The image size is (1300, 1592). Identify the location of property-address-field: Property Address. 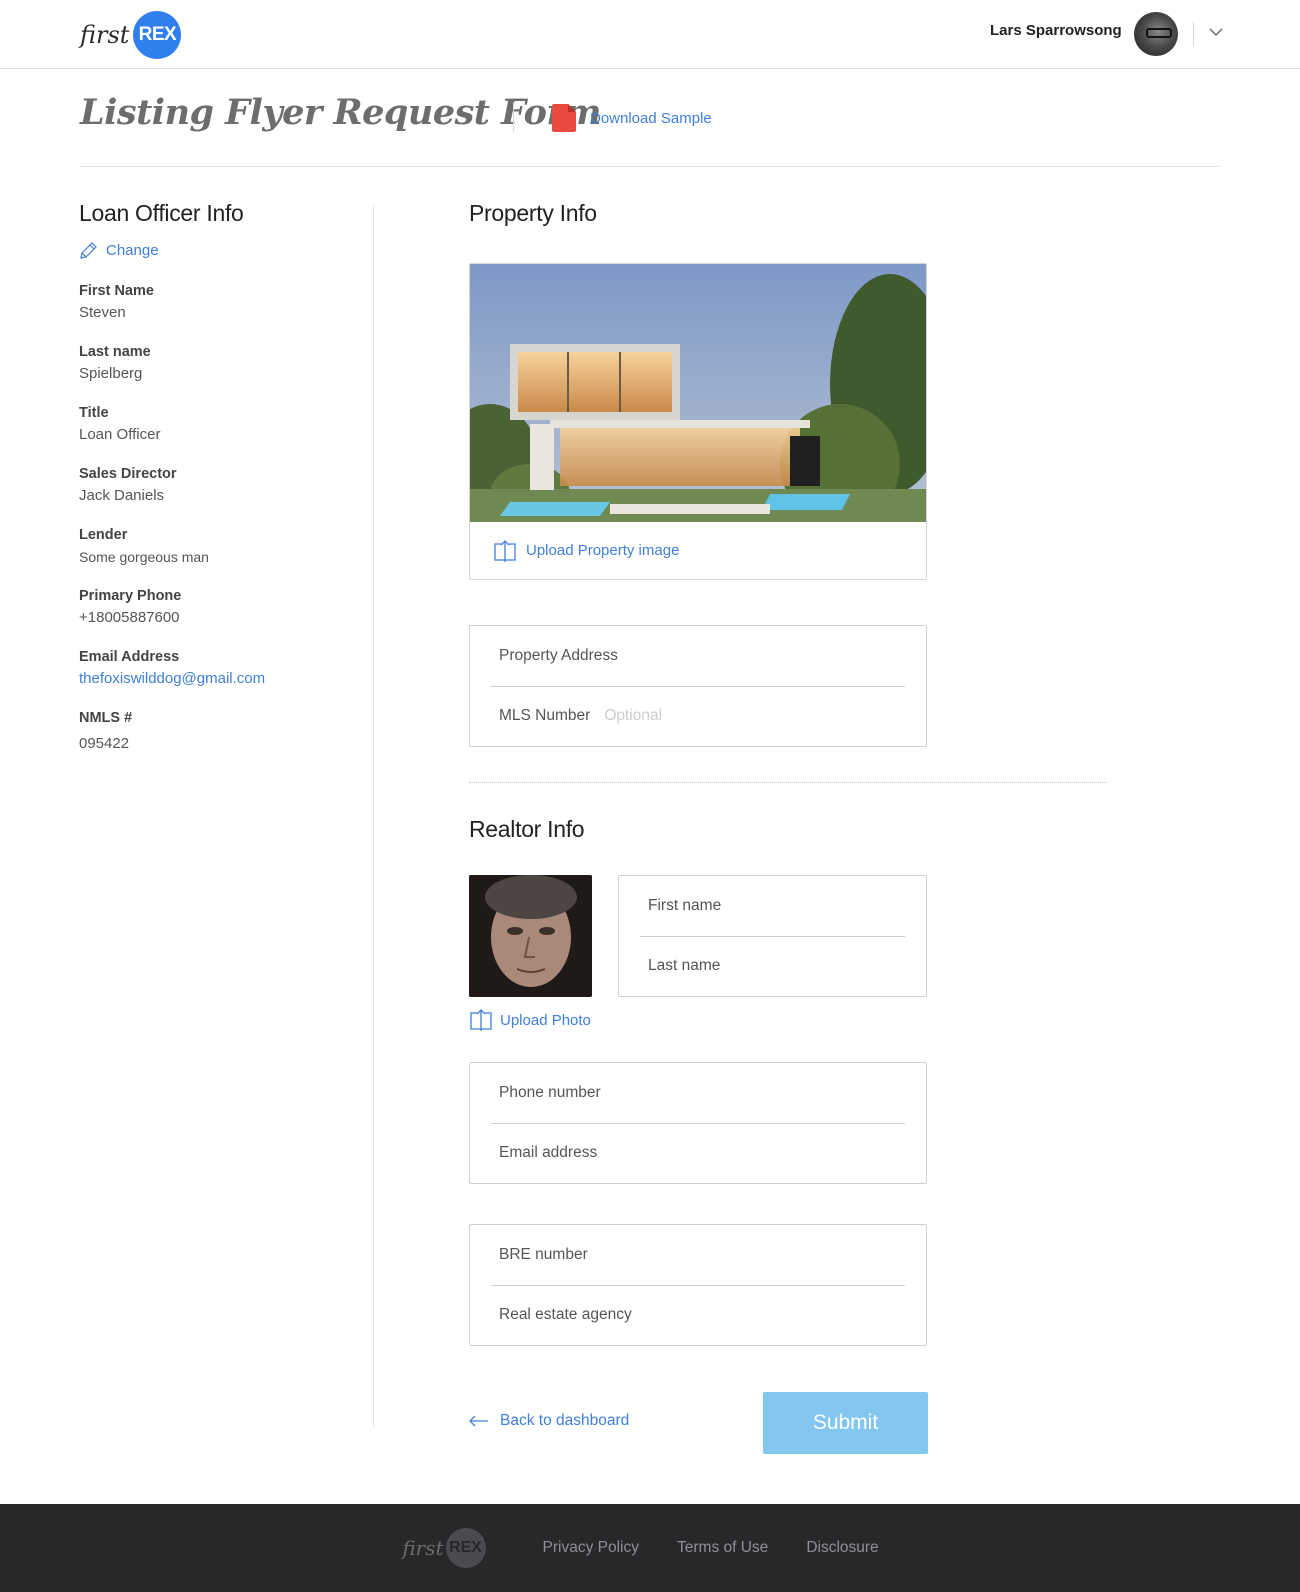
(698, 656).